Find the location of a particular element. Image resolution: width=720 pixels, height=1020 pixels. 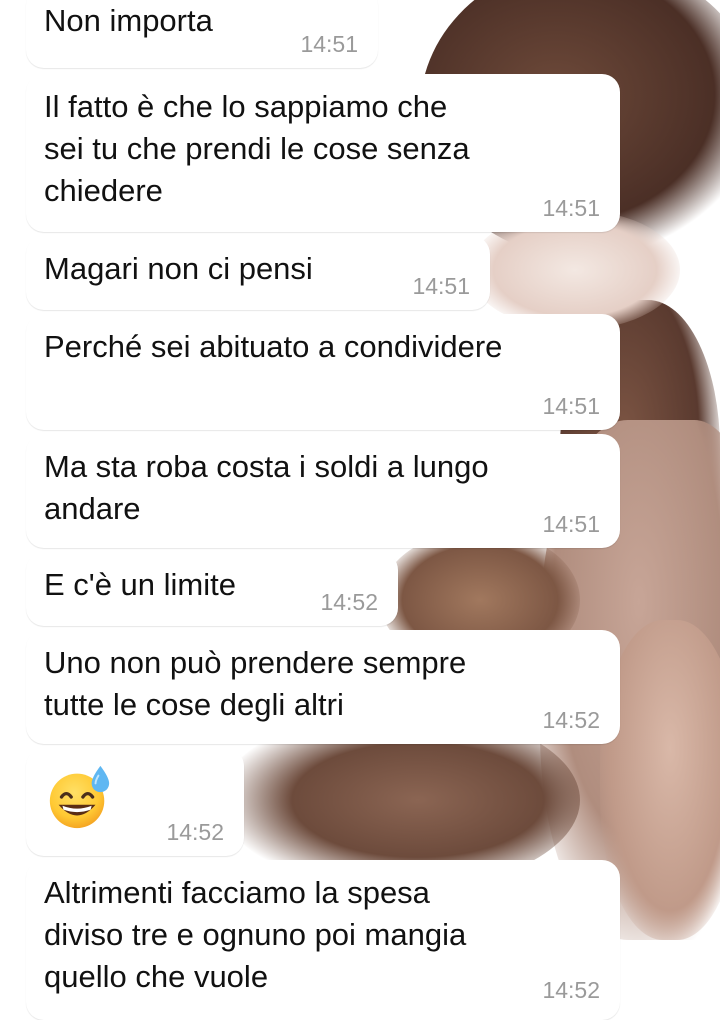

message-text: Perché sei abituato a condividere is located at coordinates (273, 346).